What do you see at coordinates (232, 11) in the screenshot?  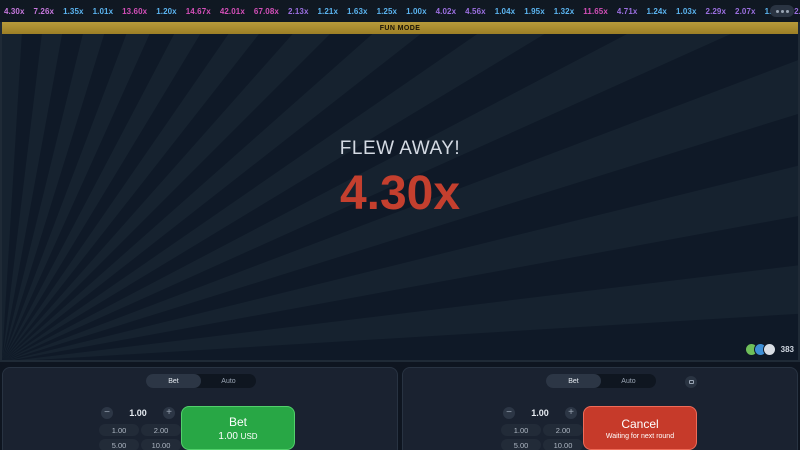 I see `history-multiplier: 42.01x` at bounding box center [232, 11].